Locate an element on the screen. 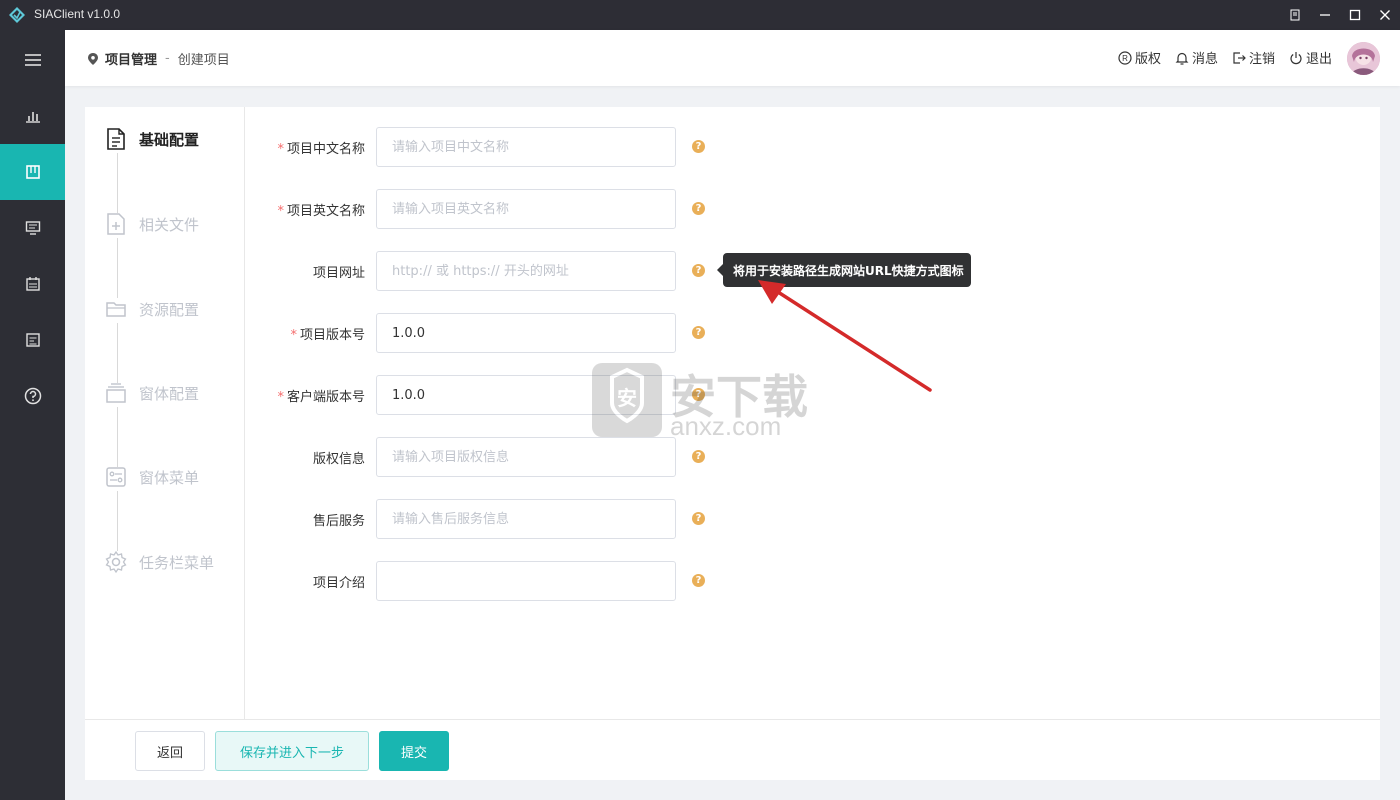 This screenshot has height=800, width=1400. back-button: 返回 is located at coordinates (170, 751).